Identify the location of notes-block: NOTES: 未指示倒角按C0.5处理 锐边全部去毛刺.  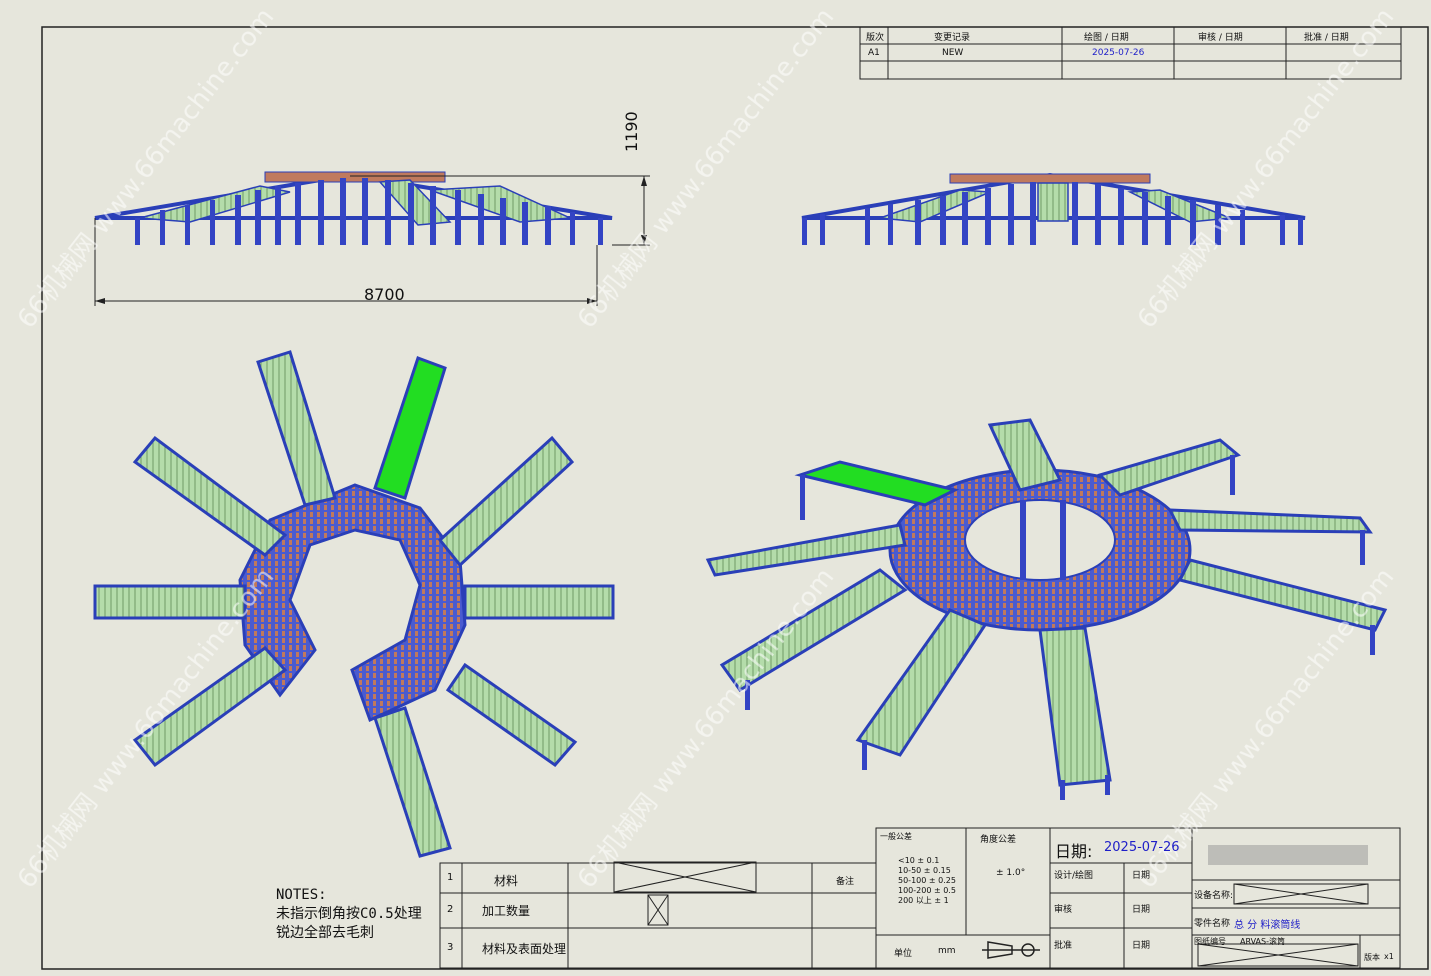
(349, 914).